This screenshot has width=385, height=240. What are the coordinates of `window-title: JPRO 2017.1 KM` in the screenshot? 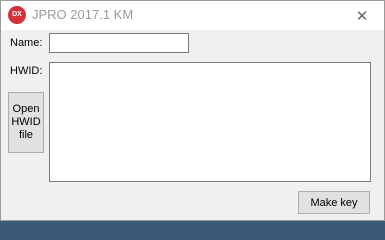 It's located at (83, 14).